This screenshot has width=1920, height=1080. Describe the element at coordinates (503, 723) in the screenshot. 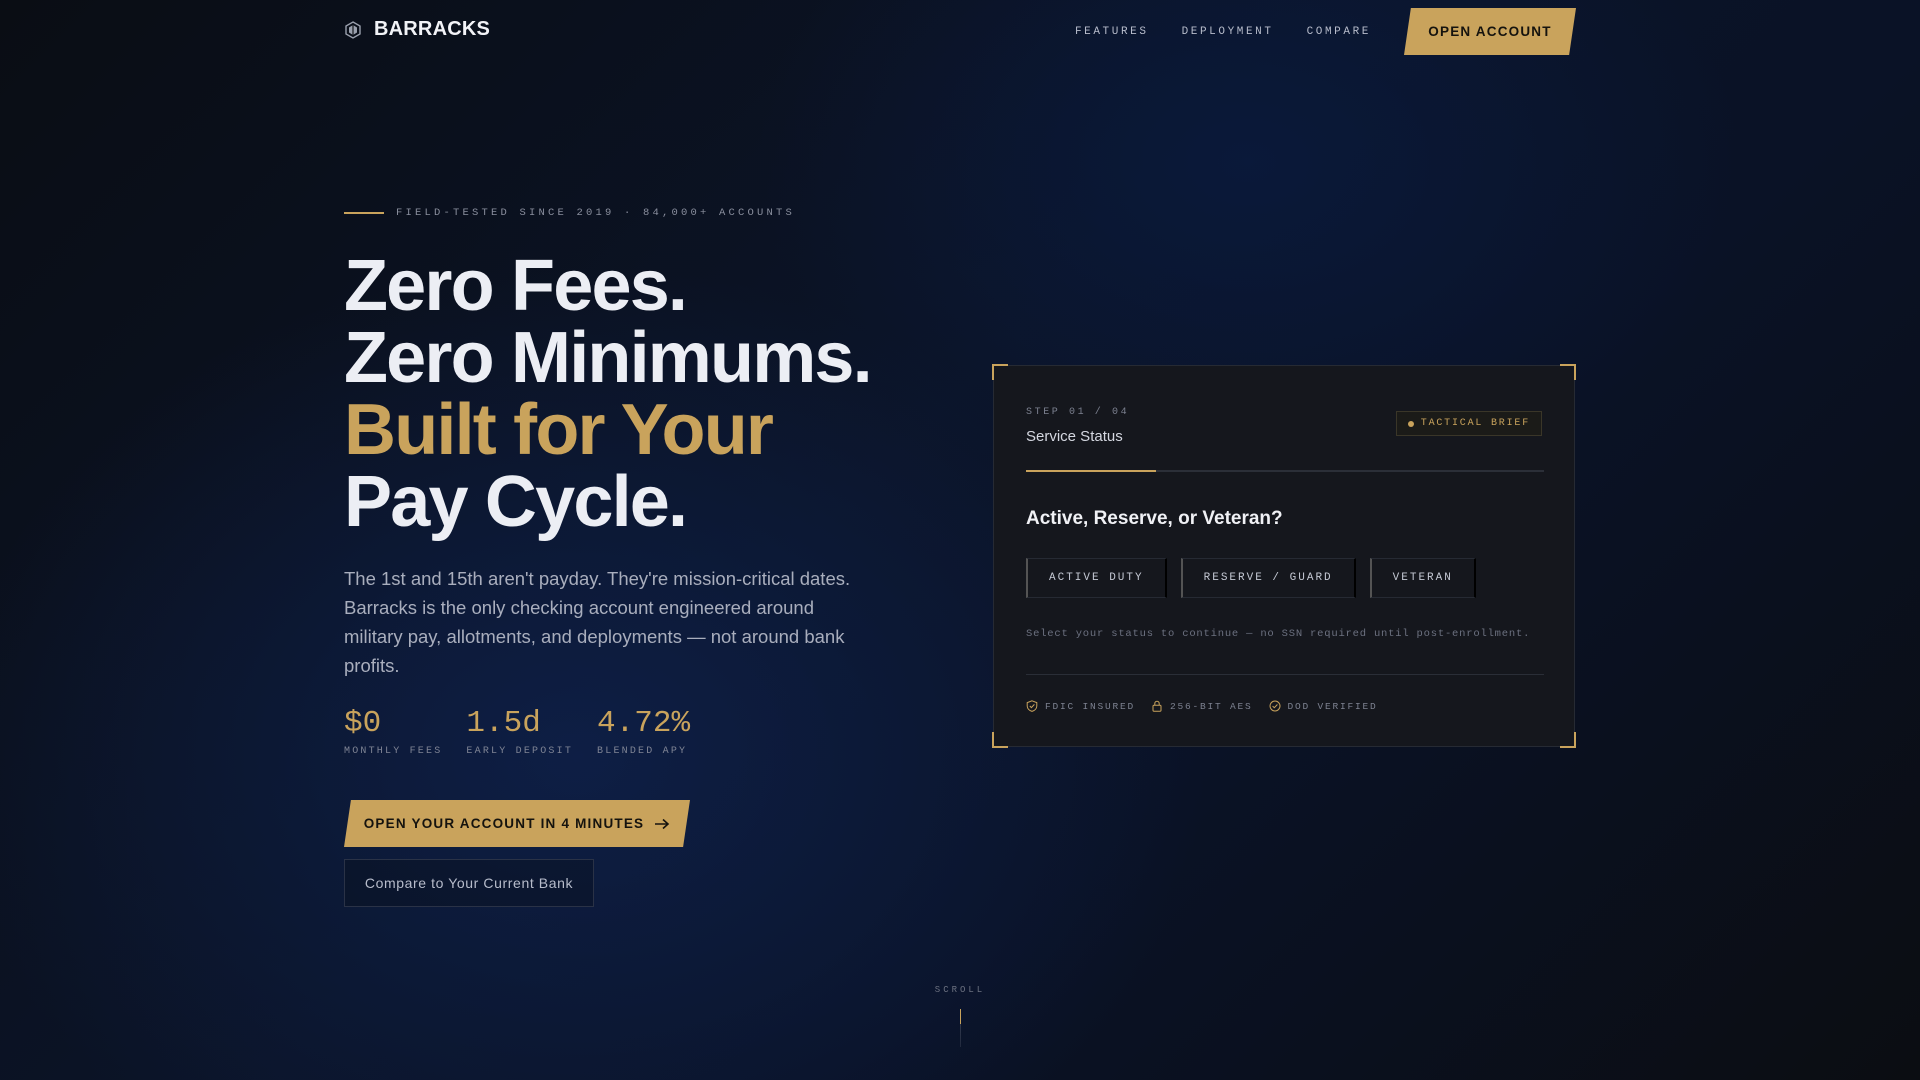

I see `stat-value: 1.5d` at that location.